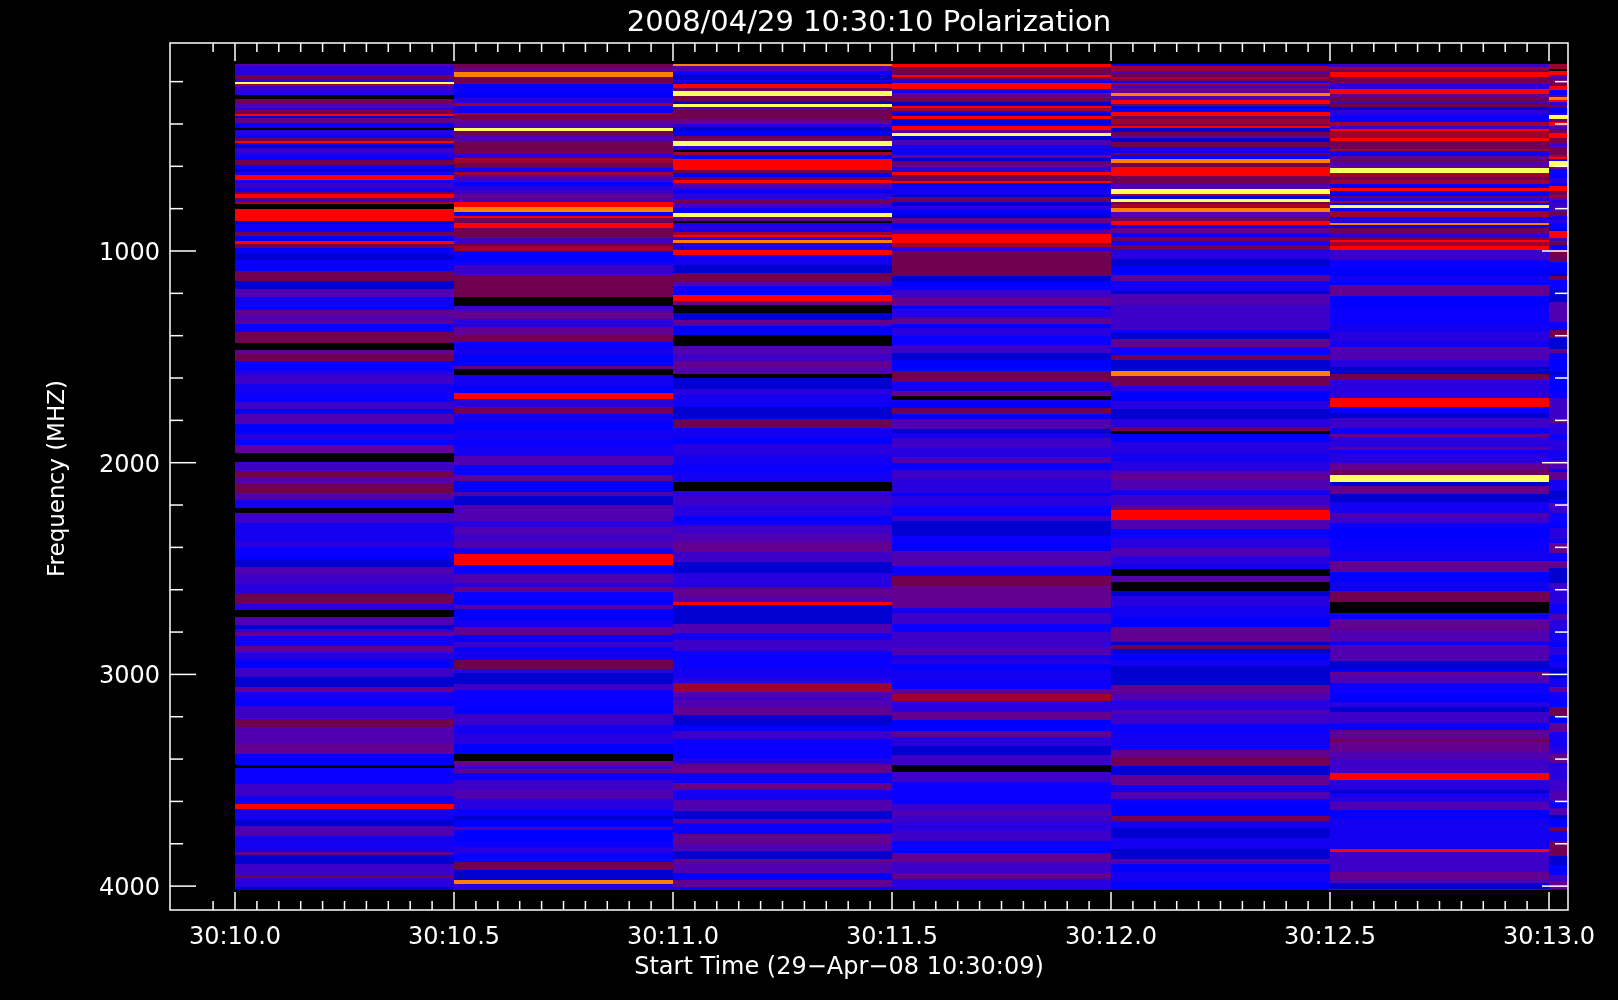 The image size is (1618, 1000). What do you see at coordinates (1330, 936) in the screenshot?
I see `x-tick-label: 30:12.5` at bounding box center [1330, 936].